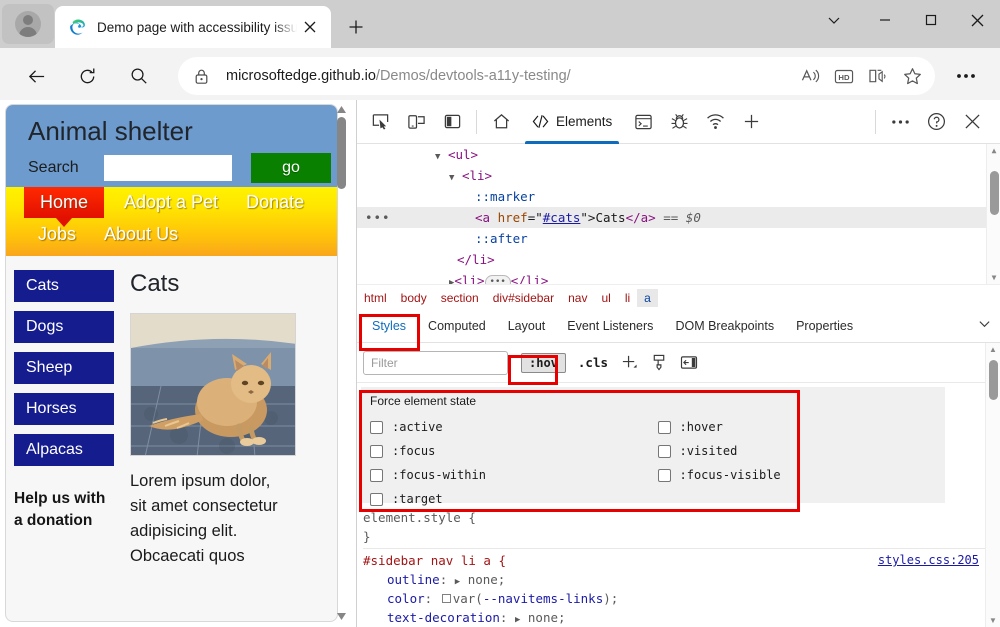 This screenshot has width=1000, height=627. Describe the element at coordinates (664, 475) in the screenshot. I see `checkbox-focus-visible` at that location.